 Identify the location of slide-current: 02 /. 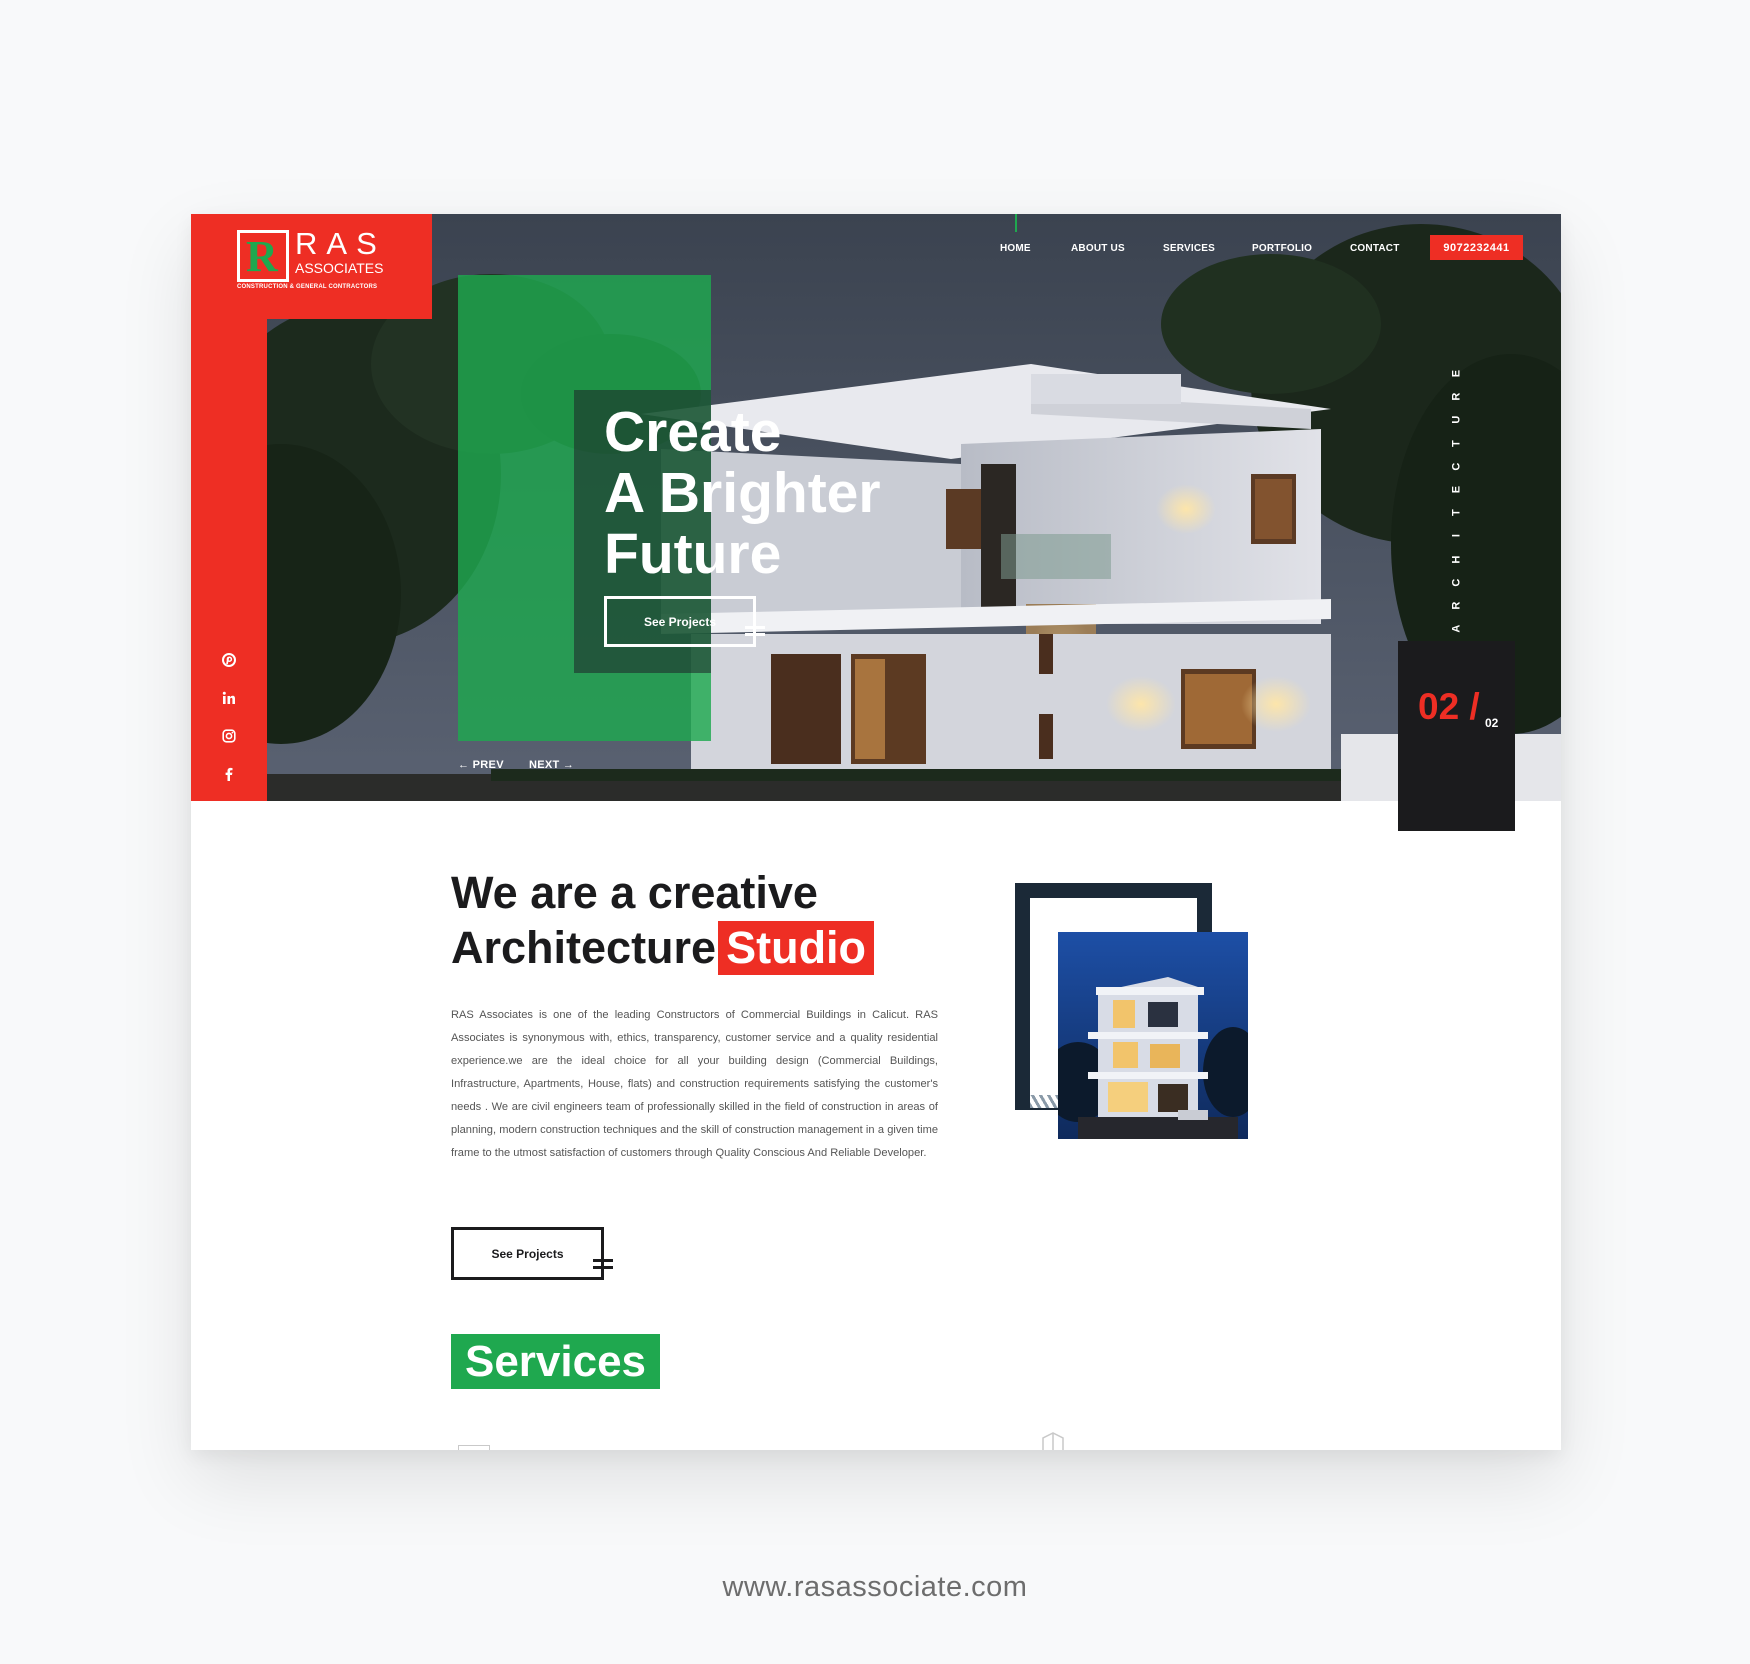
(1449, 706).